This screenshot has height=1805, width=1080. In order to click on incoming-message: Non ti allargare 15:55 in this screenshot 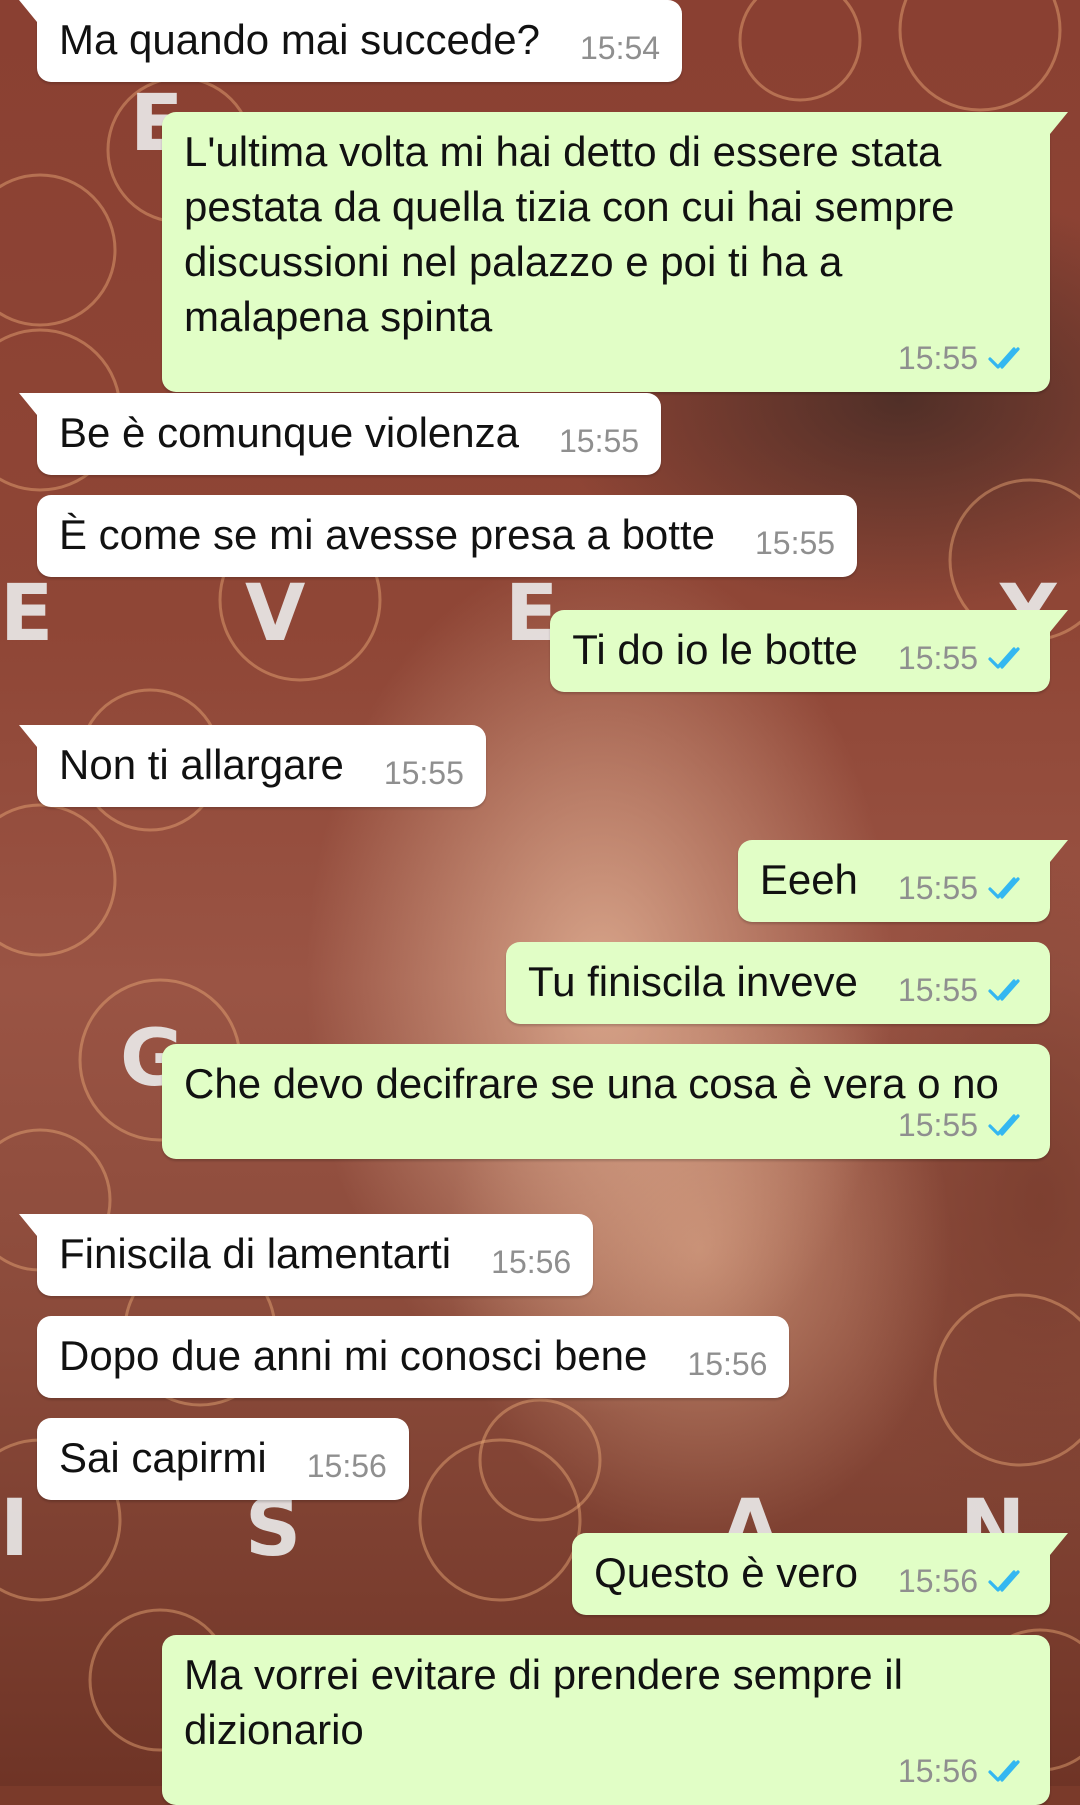, I will do `click(252, 766)`.